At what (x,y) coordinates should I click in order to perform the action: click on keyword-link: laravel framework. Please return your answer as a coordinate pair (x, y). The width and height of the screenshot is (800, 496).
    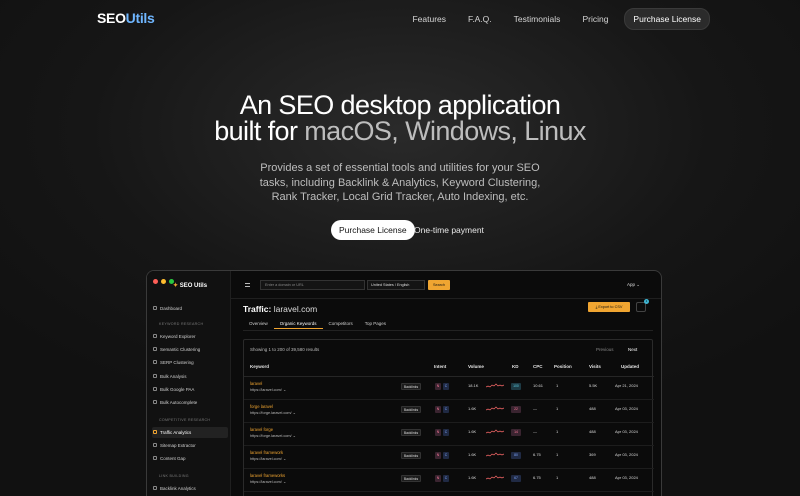
    Looking at the image, I should click on (266, 452).